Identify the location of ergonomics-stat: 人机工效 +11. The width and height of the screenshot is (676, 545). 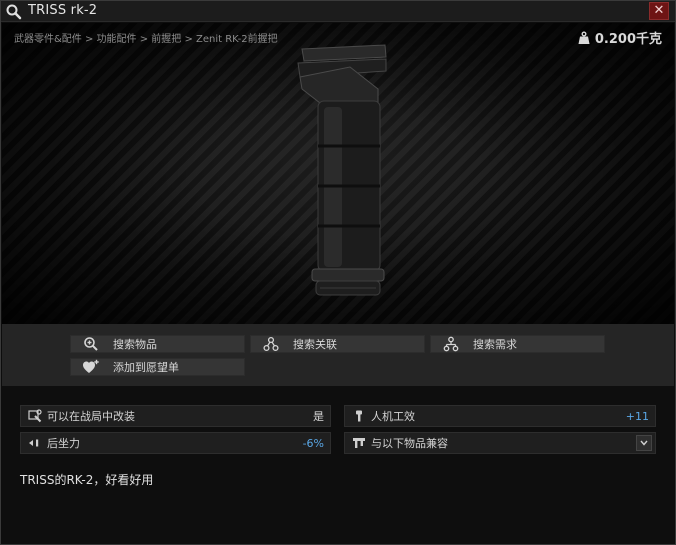
(500, 416).